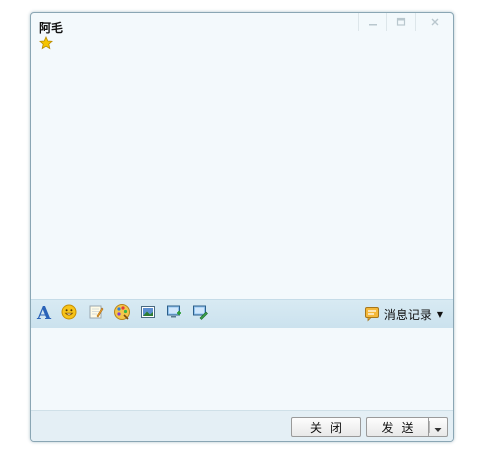 The width and height of the screenshot is (484, 461). I want to click on message-history-button: 消息记录 ▼, so click(403, 314).